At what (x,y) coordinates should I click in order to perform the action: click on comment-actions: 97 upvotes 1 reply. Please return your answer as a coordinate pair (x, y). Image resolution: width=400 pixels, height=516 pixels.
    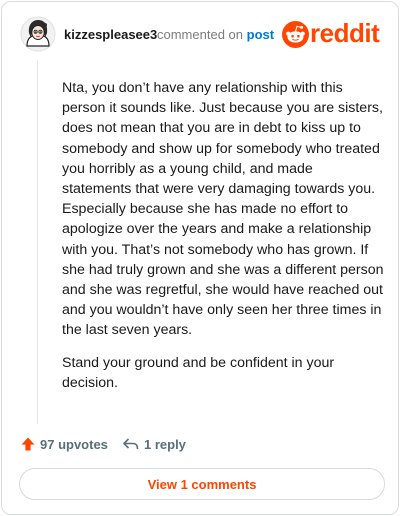
    Looking at the image, I should click on (200, 444).